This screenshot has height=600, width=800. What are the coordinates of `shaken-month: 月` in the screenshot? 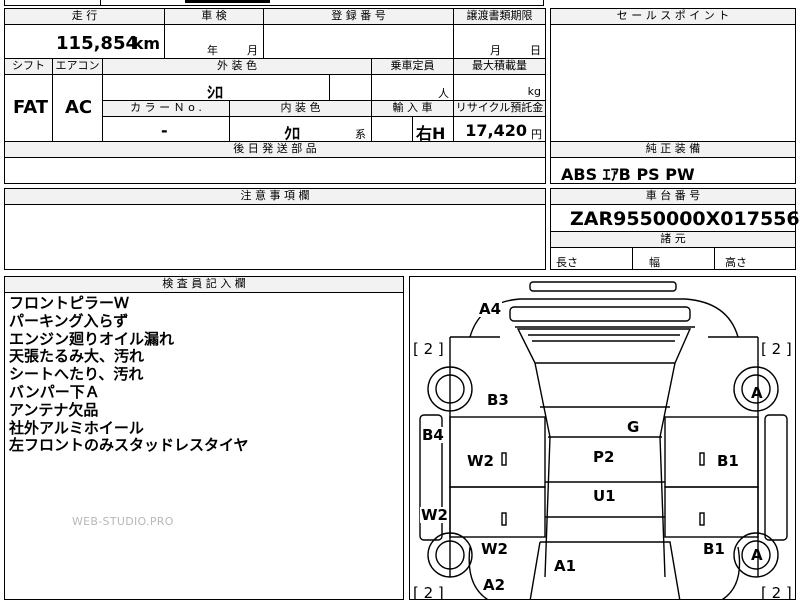 It's located at (252, 50).